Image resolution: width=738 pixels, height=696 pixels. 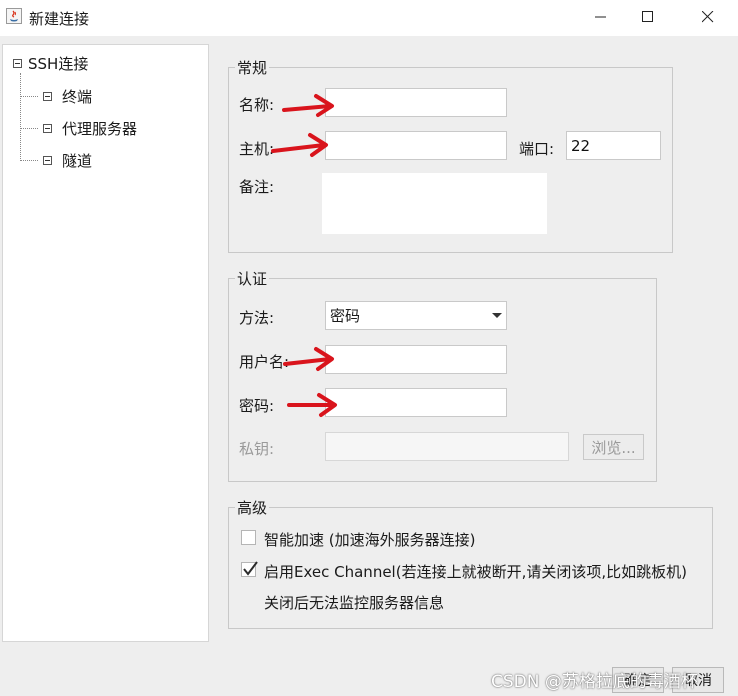 What do you see at coordinates (257, 406) in the screenshot?
I see `password-label: 密码:` at bounding box center [257, 406].